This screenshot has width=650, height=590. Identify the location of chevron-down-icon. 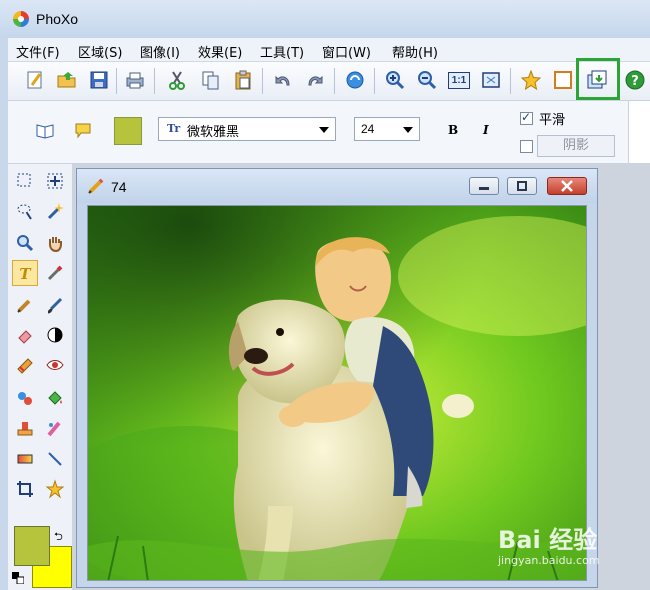
(324, 130).